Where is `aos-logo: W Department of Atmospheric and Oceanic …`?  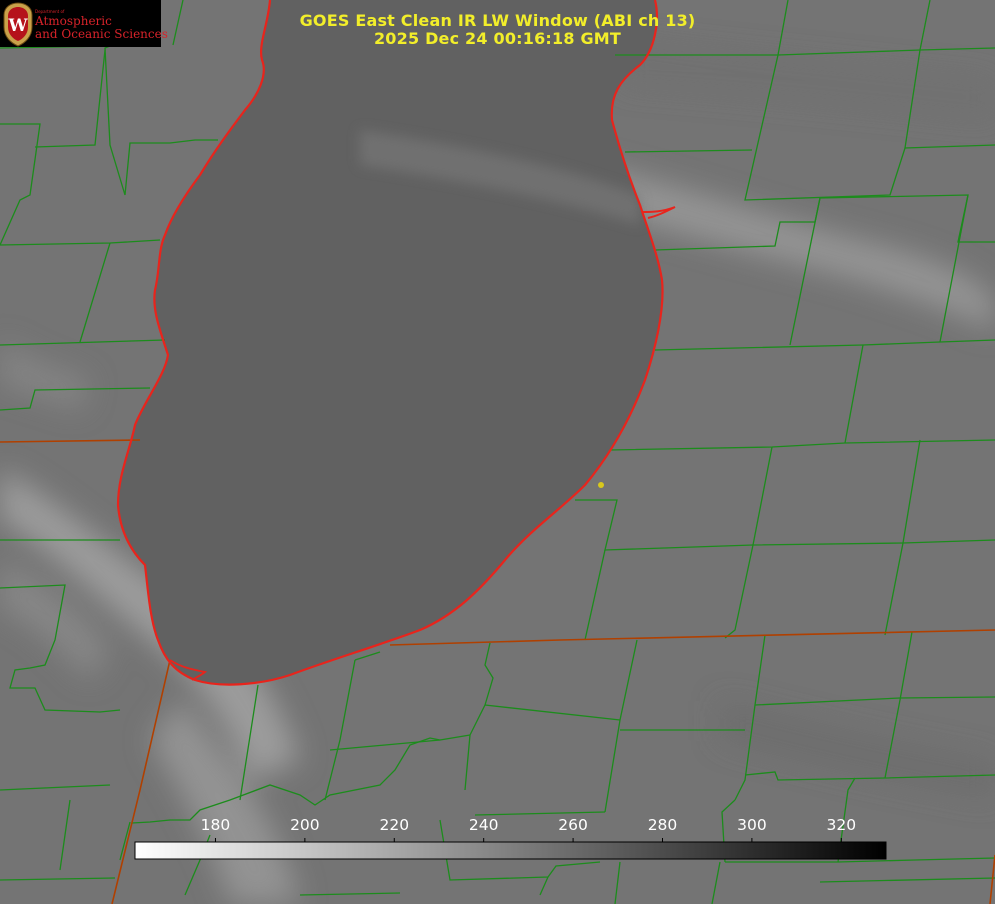
aos-logo: W Department of Atmospheric and Oceanic … is located at coordinates (84, 23).